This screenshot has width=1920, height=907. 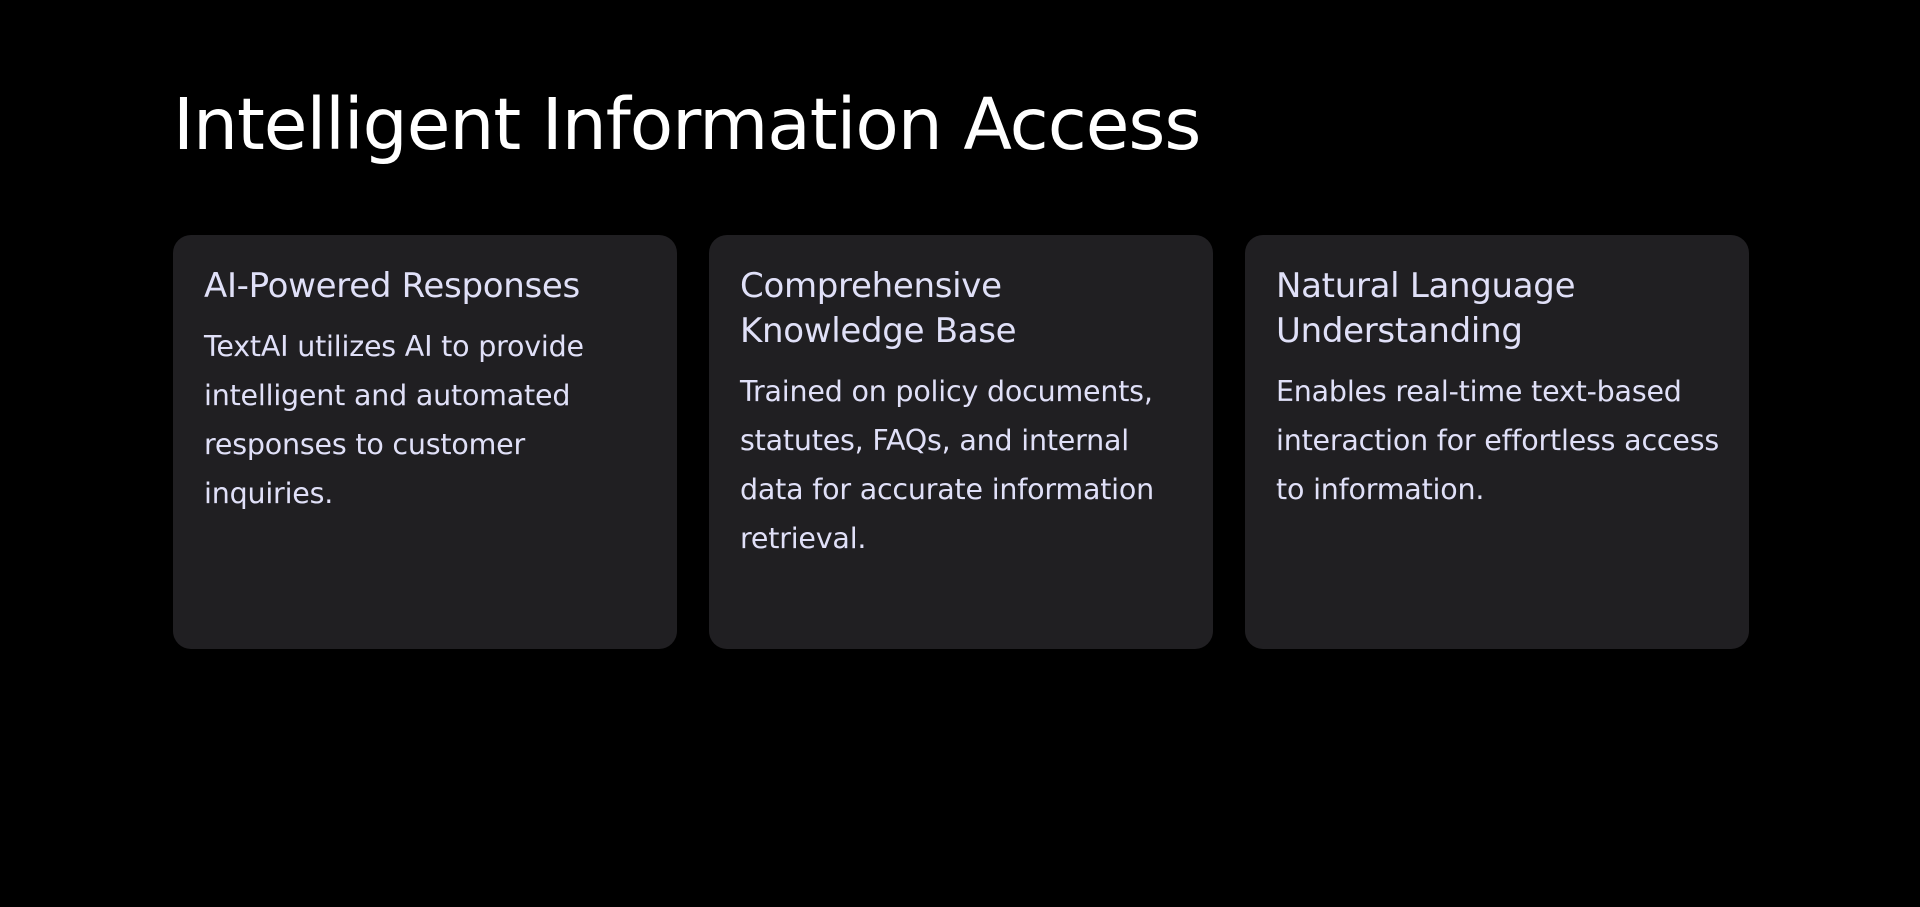 What do you see at coordinates (878, 308) in the screenshot?
I see `card-title: Comprehensive Knowledge Base` at bounding box center [878, 308].